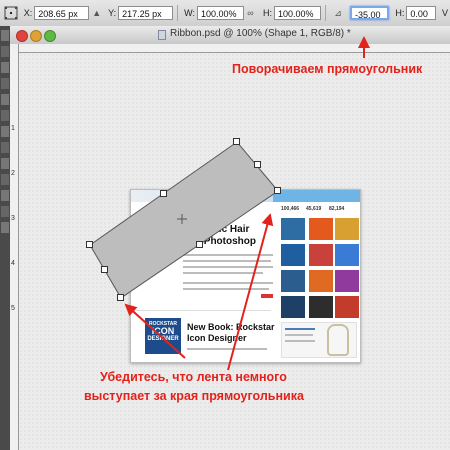  Describe the element at coordinates (327, 69) in the screenshot. I see `annotation-rotate: Поворачиваем прямоугольник` at that location.